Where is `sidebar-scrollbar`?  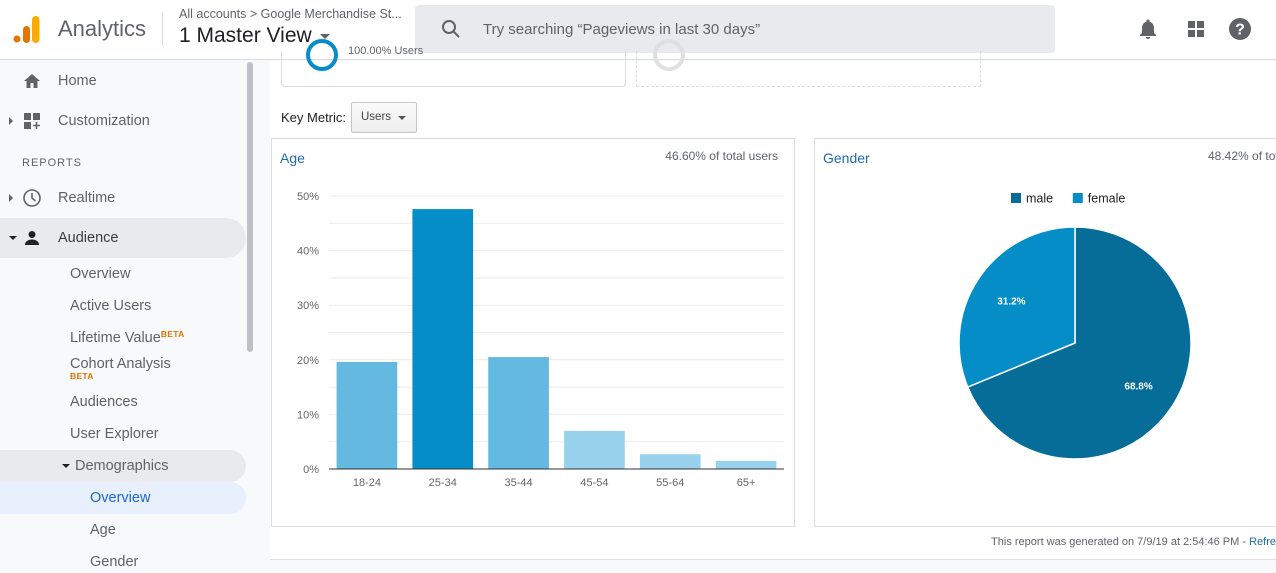
sidebar-scrollbar is located at coordinates (250, 207).